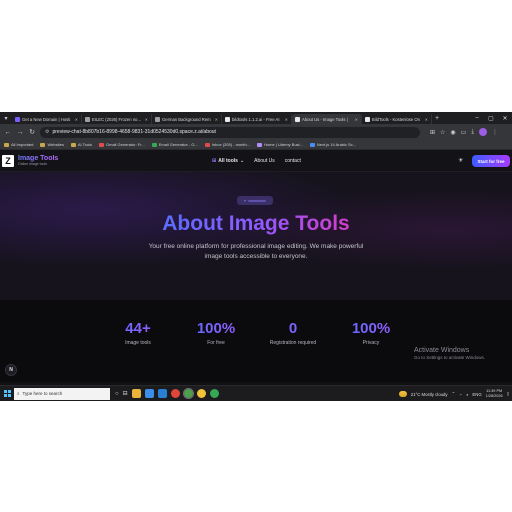  What do you see at coordinates (460, 394) in the screenshot?
I see `network-icon: ◔` at bounding box center [460, 394].